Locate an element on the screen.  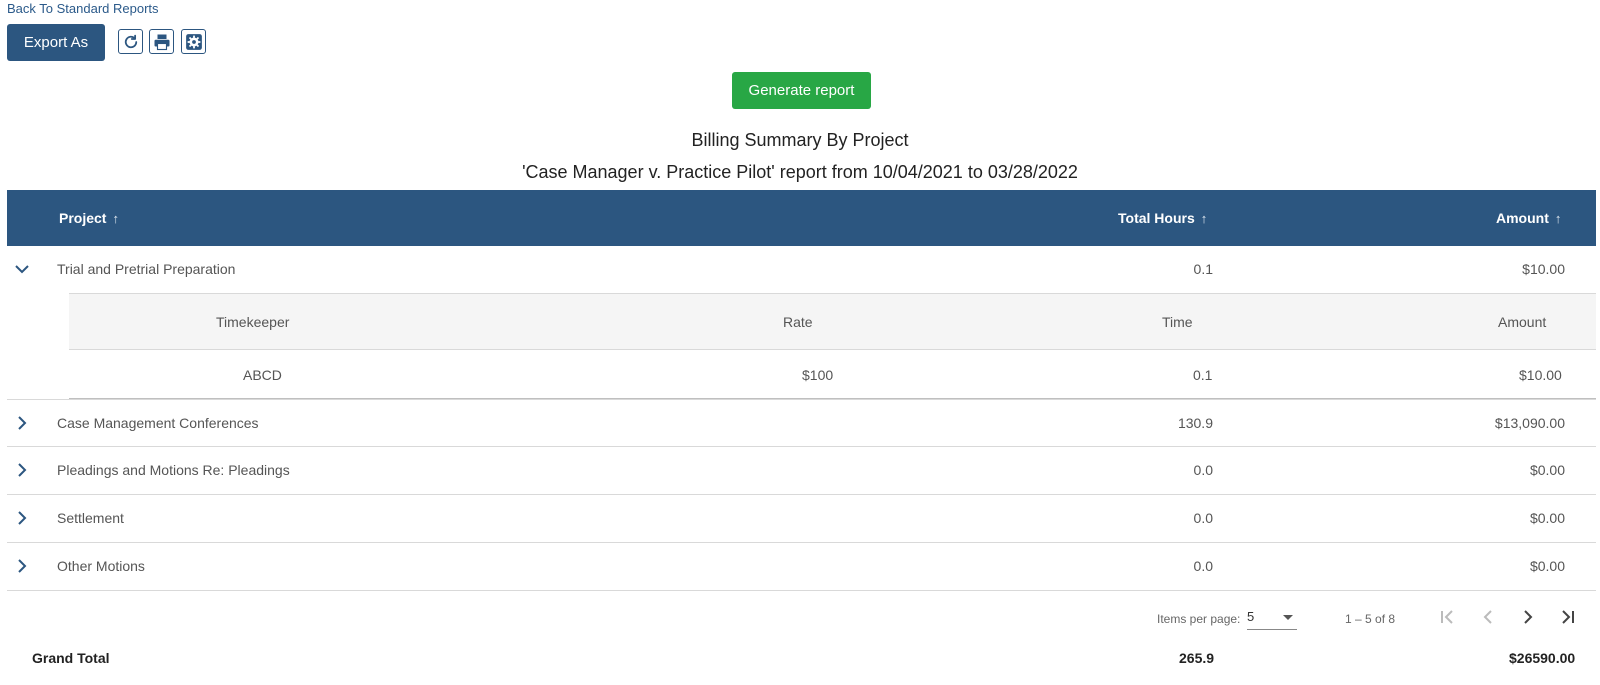
project-name: Settlement is located at coordinates (90, 518).